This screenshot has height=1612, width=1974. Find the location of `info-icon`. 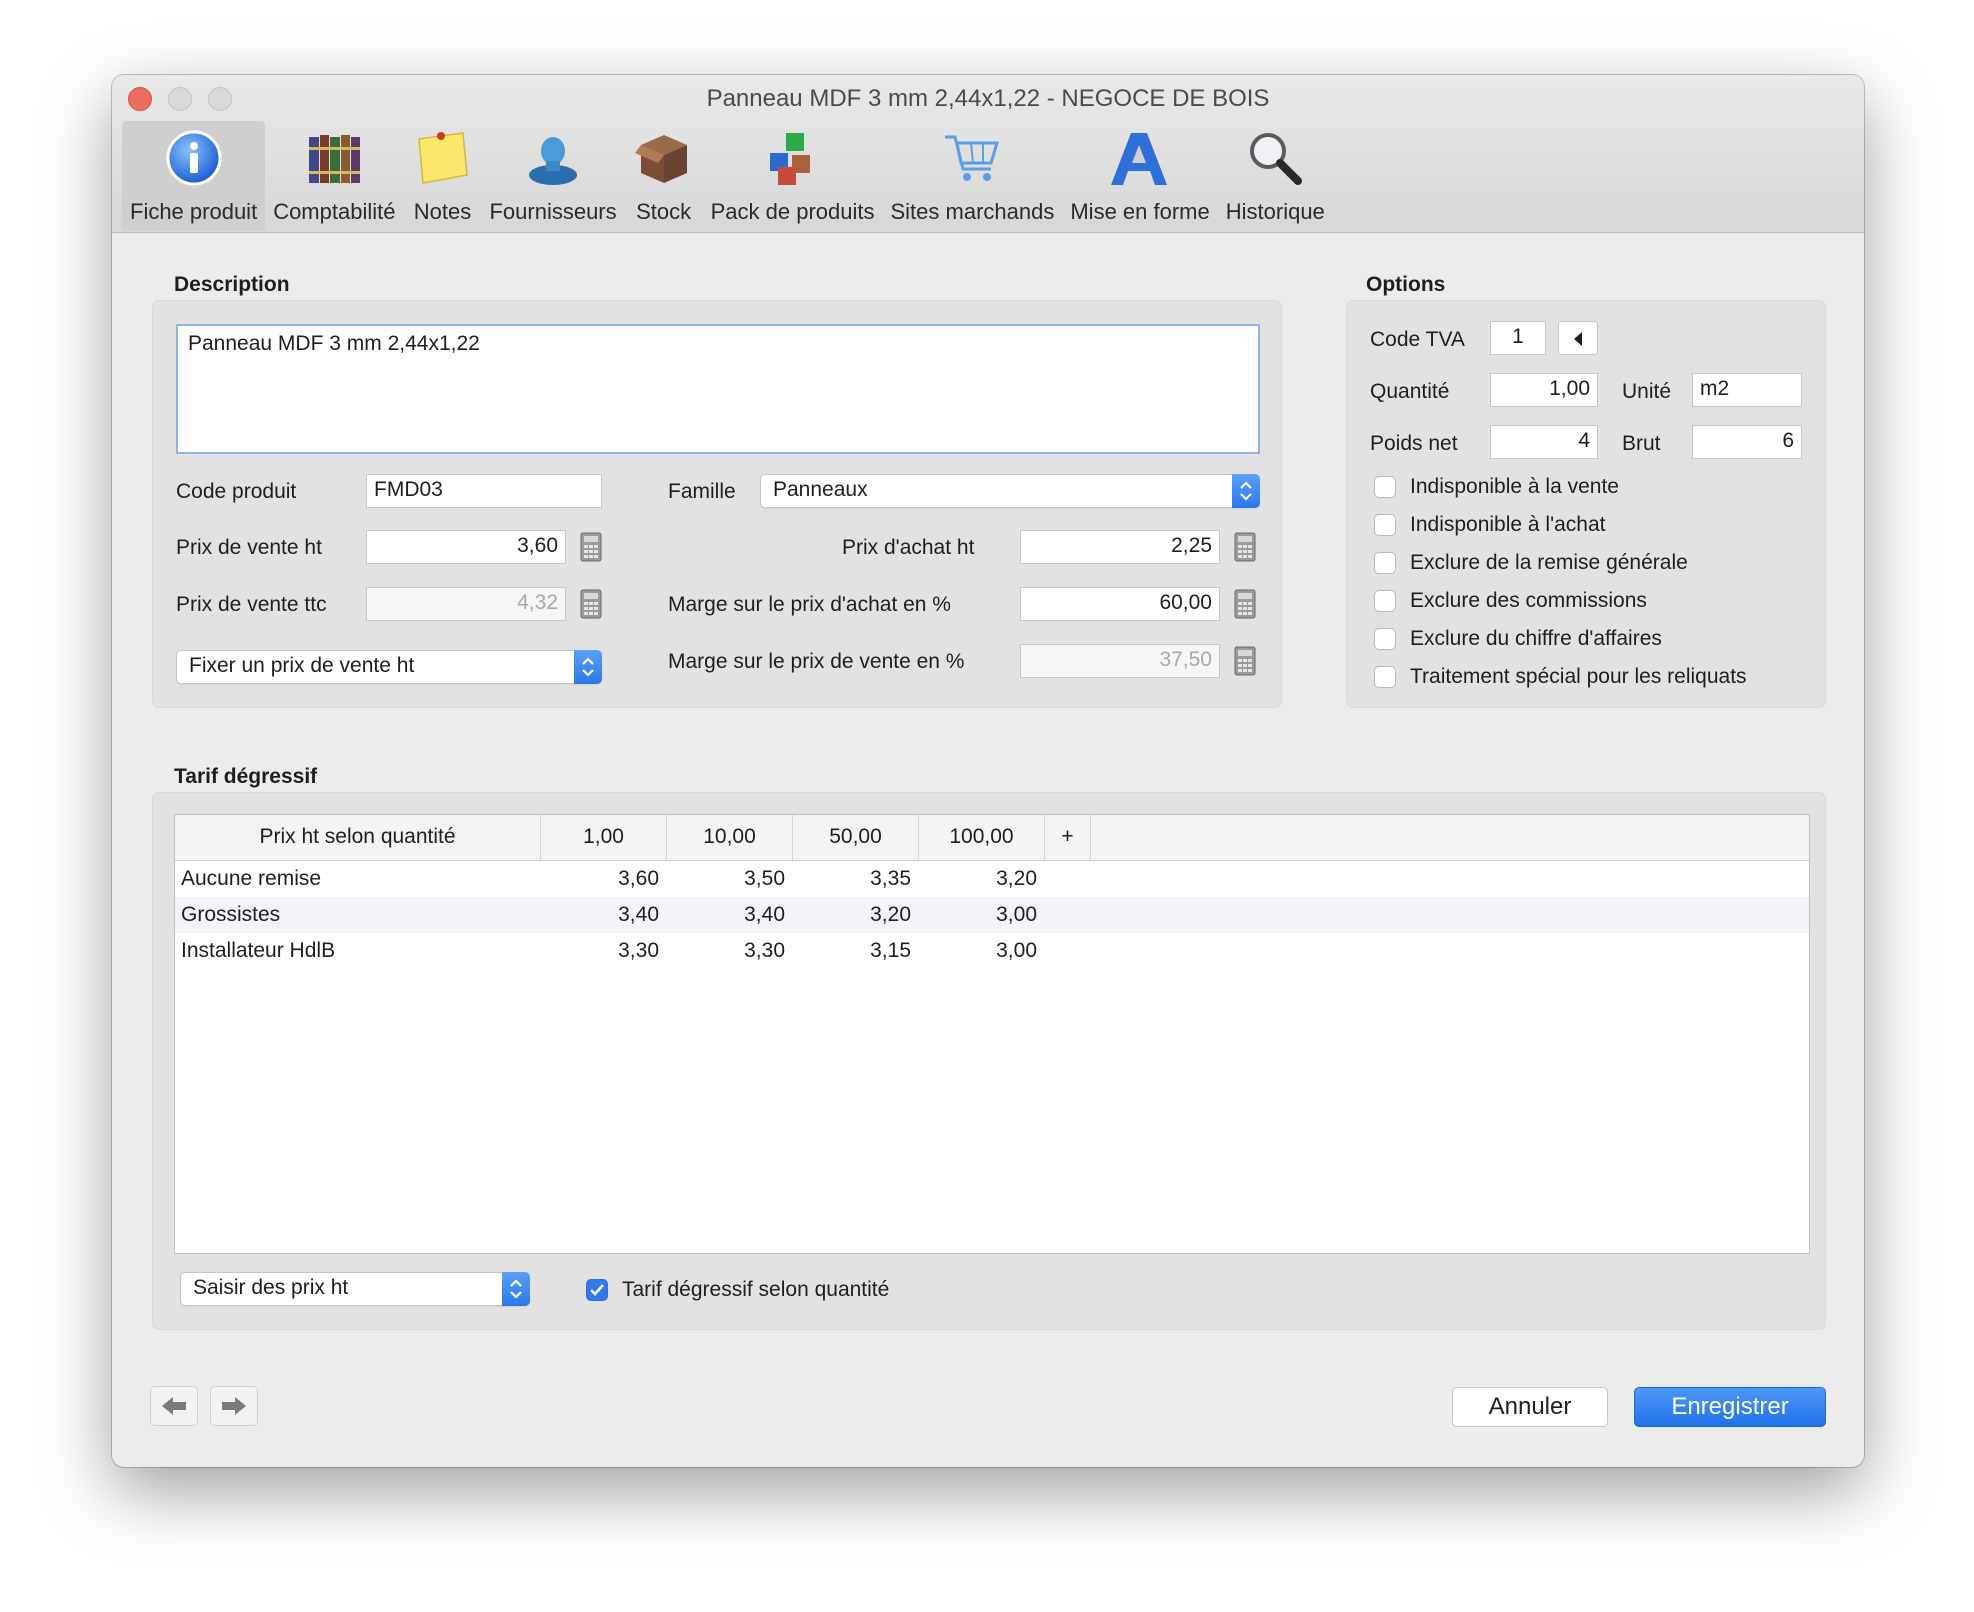

info-icon is located at coordinates (194, 158).